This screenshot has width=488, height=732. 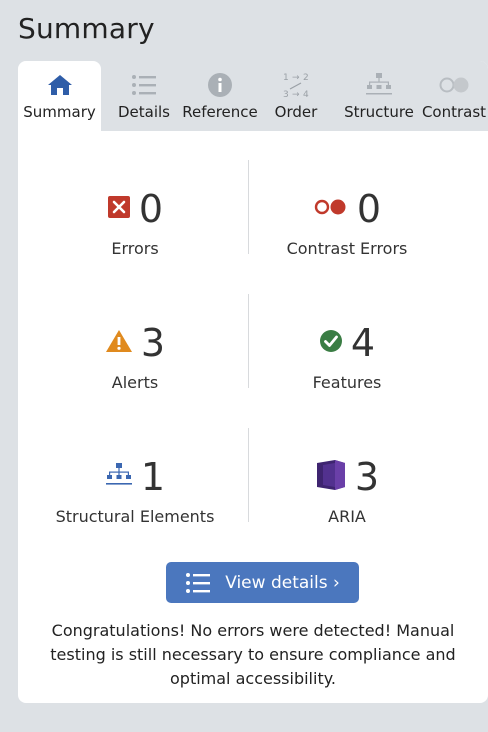 I want to click on stat-contrast-errors: 0 Contrast Errors, so click(x=347, y=221).